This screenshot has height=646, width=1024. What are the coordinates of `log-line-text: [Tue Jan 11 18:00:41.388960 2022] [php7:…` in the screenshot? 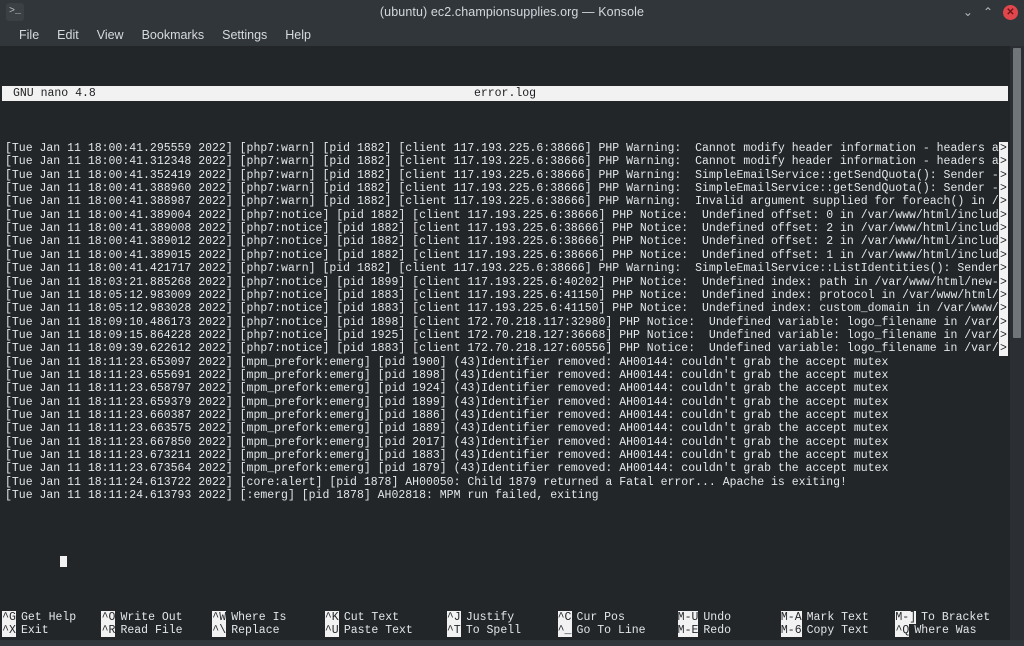 It's located at (506, 189).